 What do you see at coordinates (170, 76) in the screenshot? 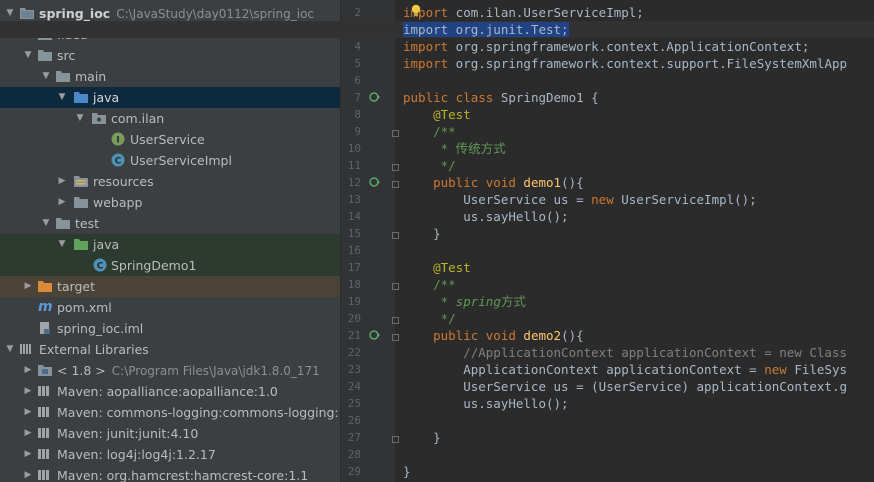
I see `tree-item-main: ▼ main` at bounding box center [170, 76].